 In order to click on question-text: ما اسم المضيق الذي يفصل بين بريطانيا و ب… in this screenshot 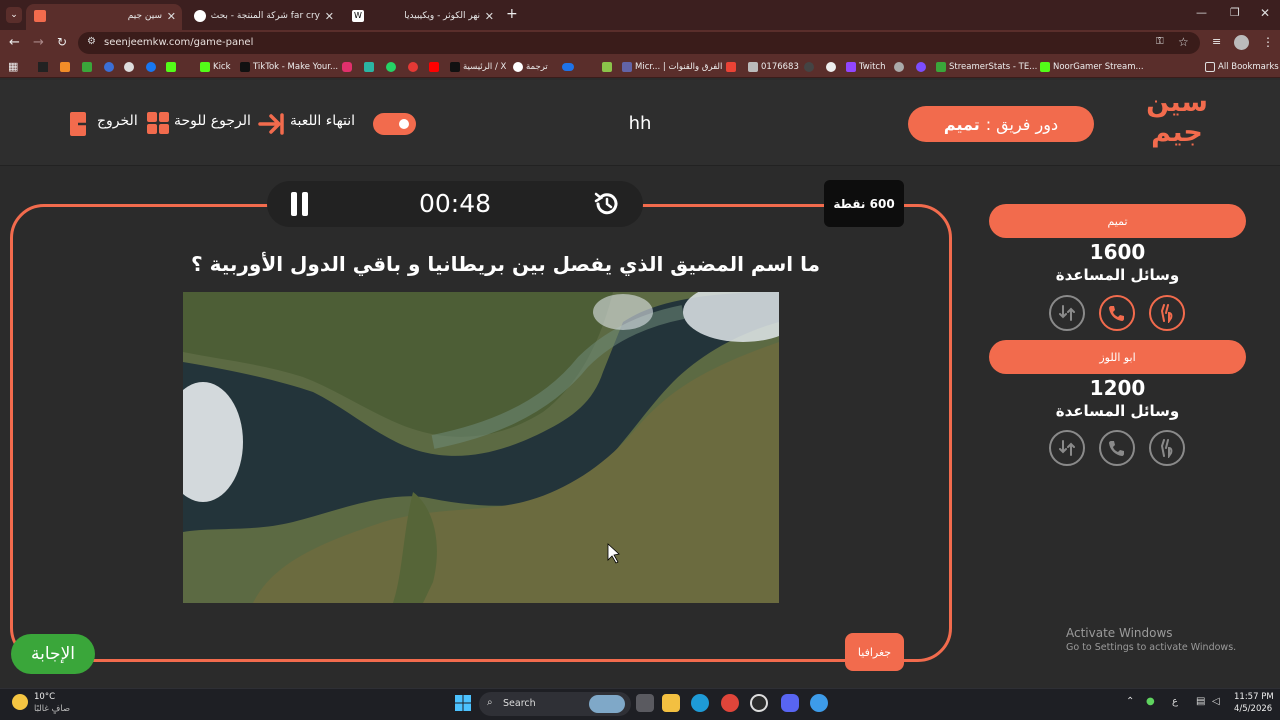, I will do `click(505, 264)`.